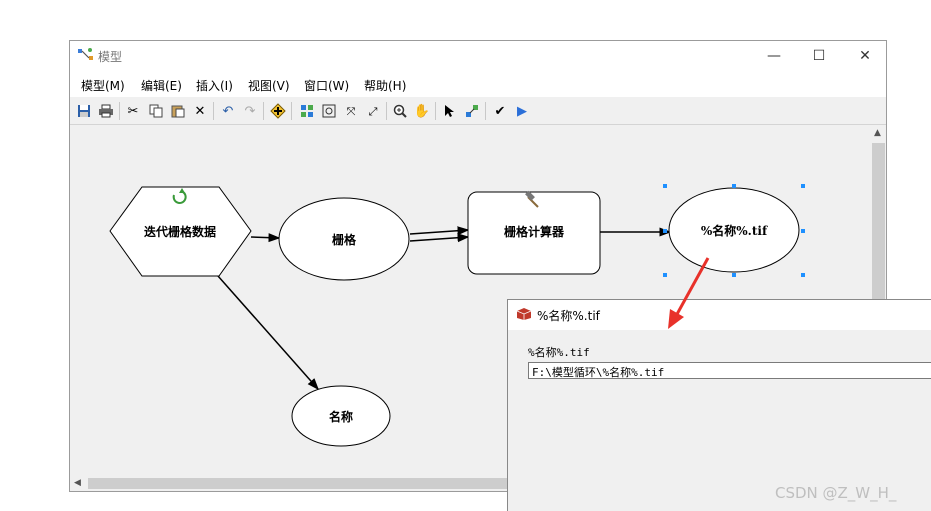 Image resolution: width=931 pixels, height=511 pixels. I want to click on minimize-button: —, so click(774, 56).